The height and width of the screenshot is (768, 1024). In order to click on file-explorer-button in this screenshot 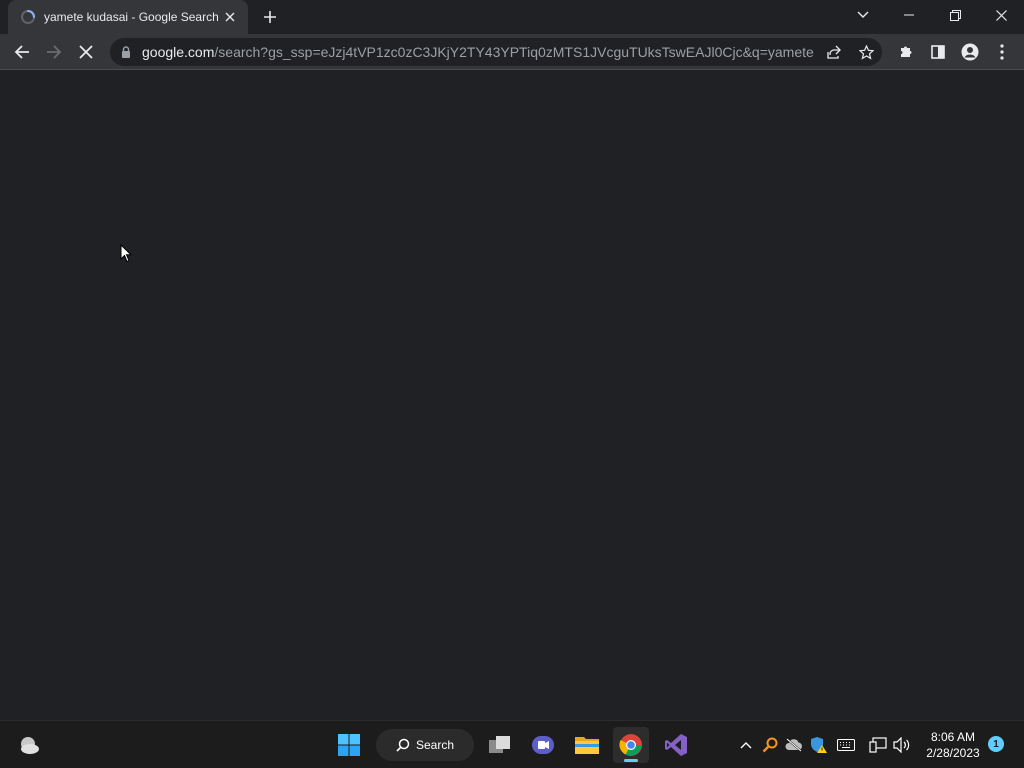, I will do `click(587, 745)`.